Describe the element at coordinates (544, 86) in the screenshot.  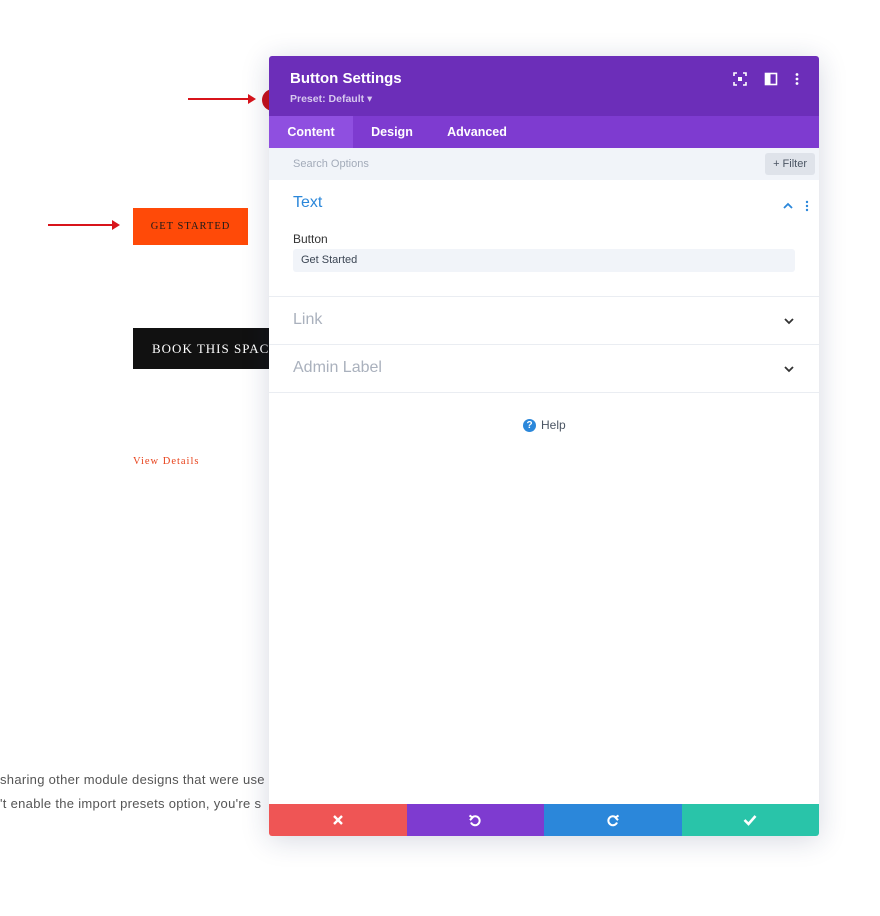
I see `modal-header: Button Settings Preset: Default ▾` at that location.